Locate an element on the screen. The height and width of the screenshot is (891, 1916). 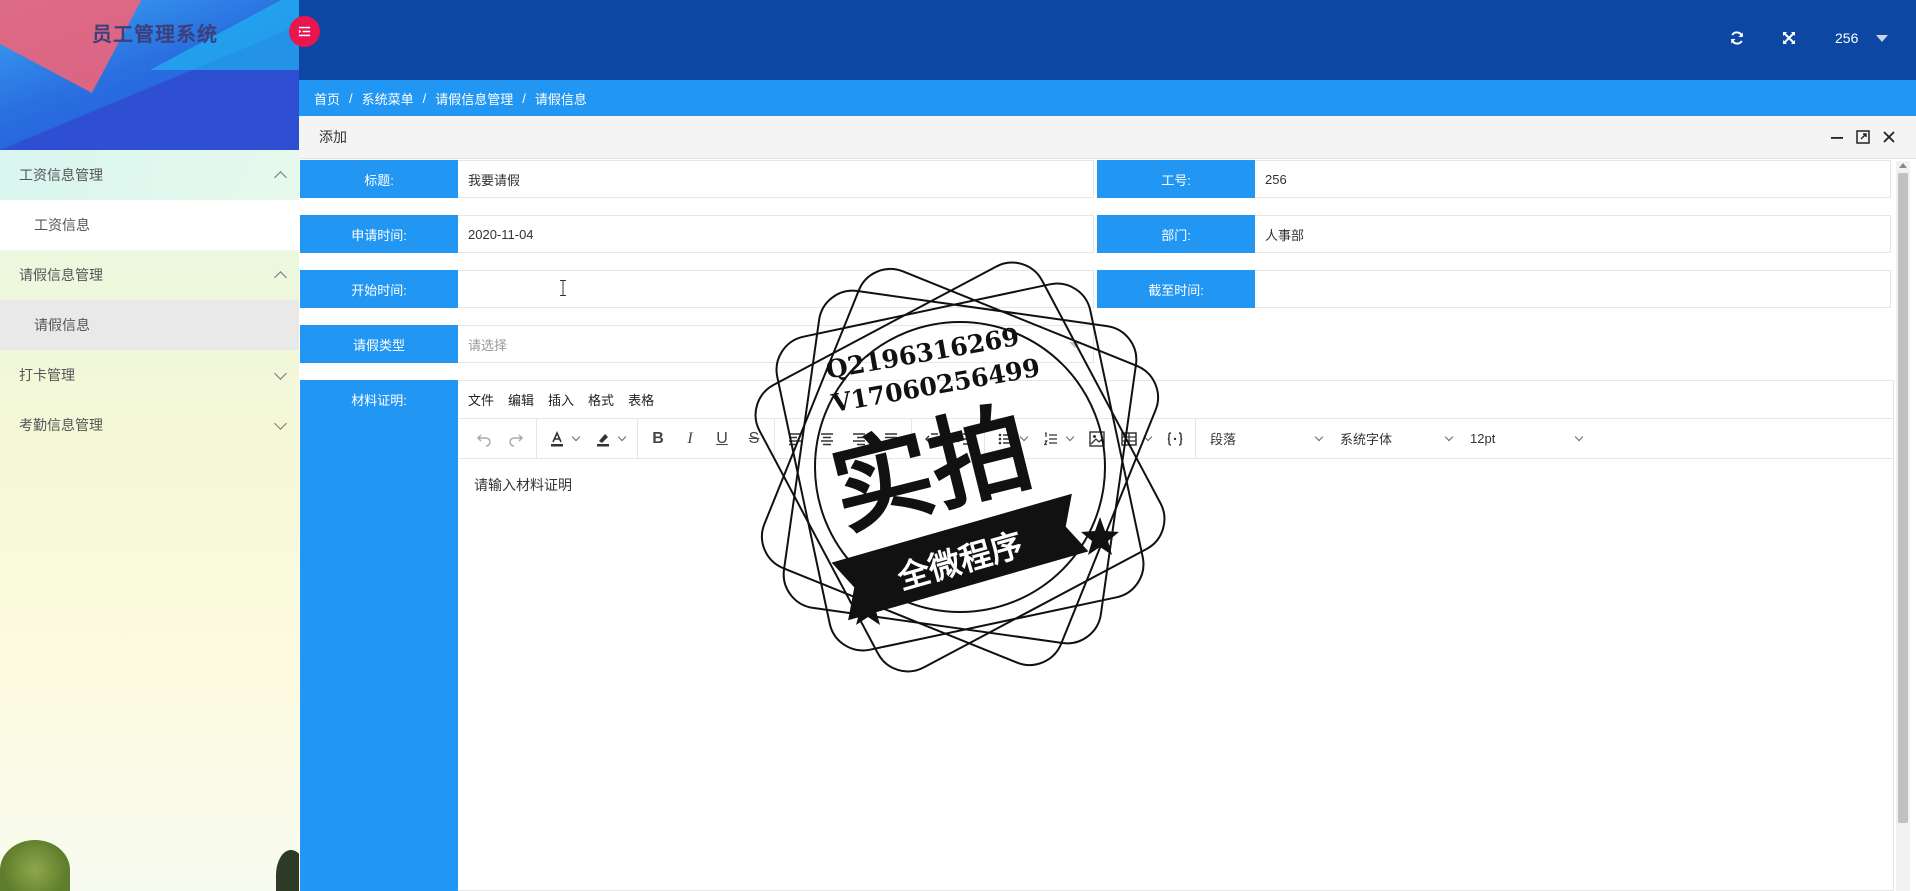
insert-table-button is located at coordinates (1129, 439).